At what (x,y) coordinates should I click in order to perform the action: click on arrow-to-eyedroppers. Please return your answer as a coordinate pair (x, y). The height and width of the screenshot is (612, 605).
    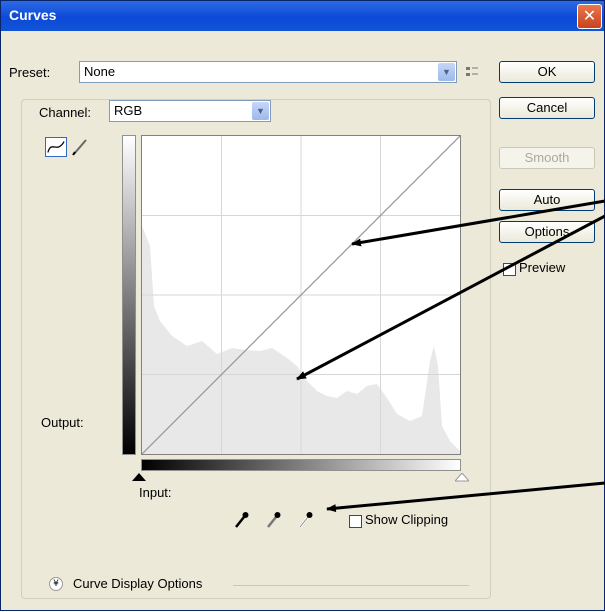
    Looking at the image, I should click on (465, 497).